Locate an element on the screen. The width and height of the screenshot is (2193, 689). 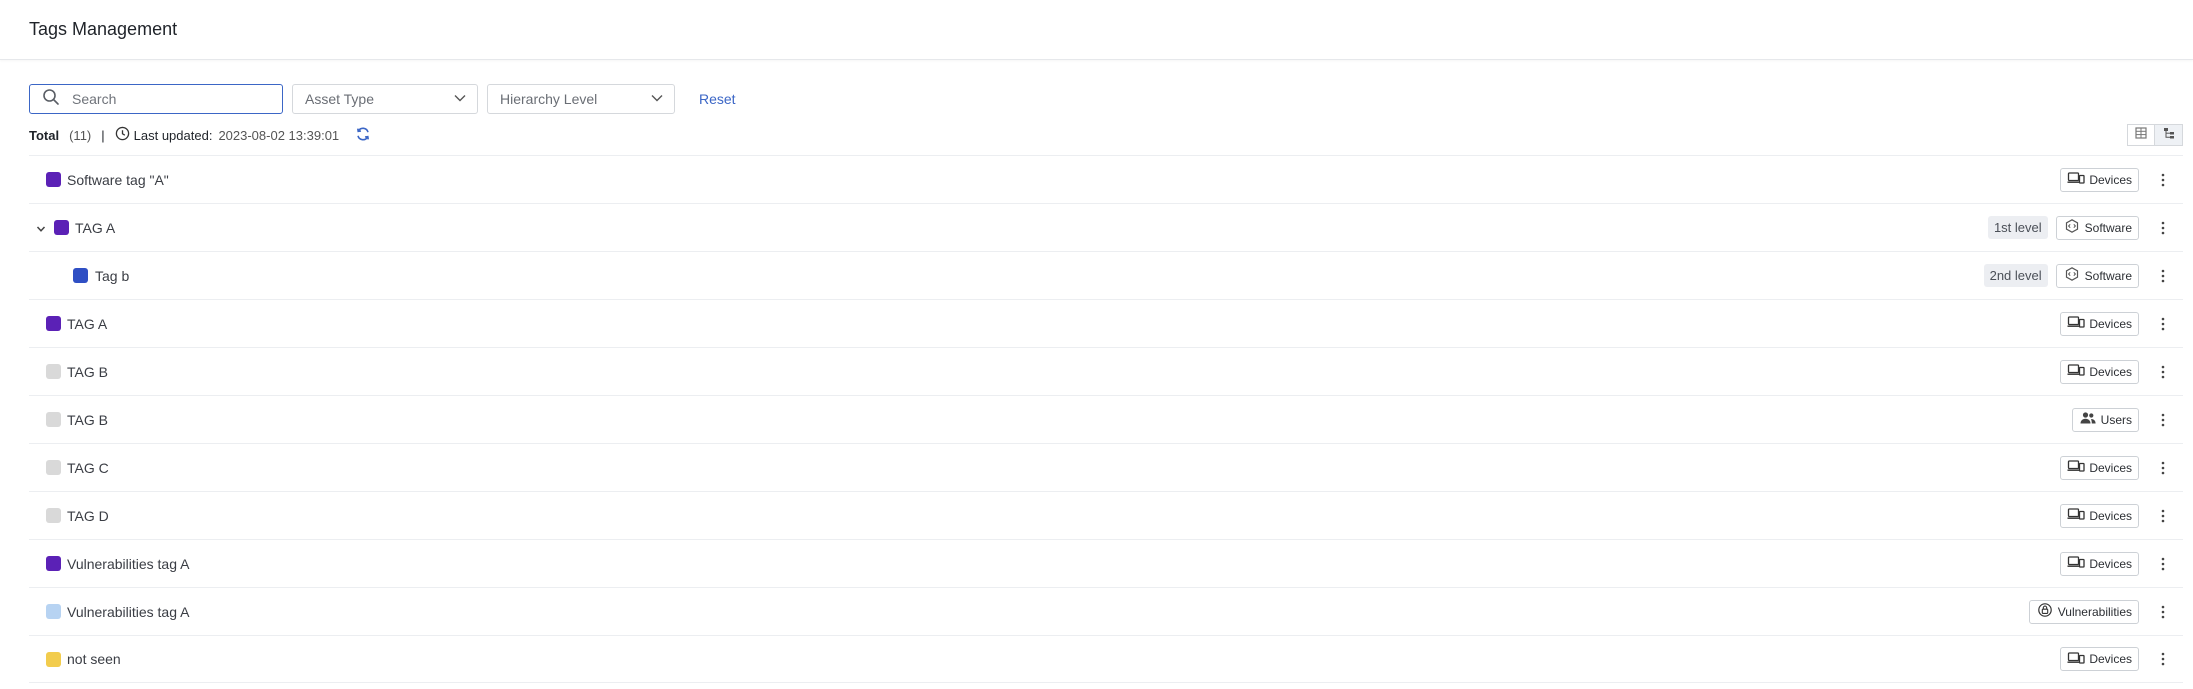
tag-name: TAG B is located at coordinates (87, 419).